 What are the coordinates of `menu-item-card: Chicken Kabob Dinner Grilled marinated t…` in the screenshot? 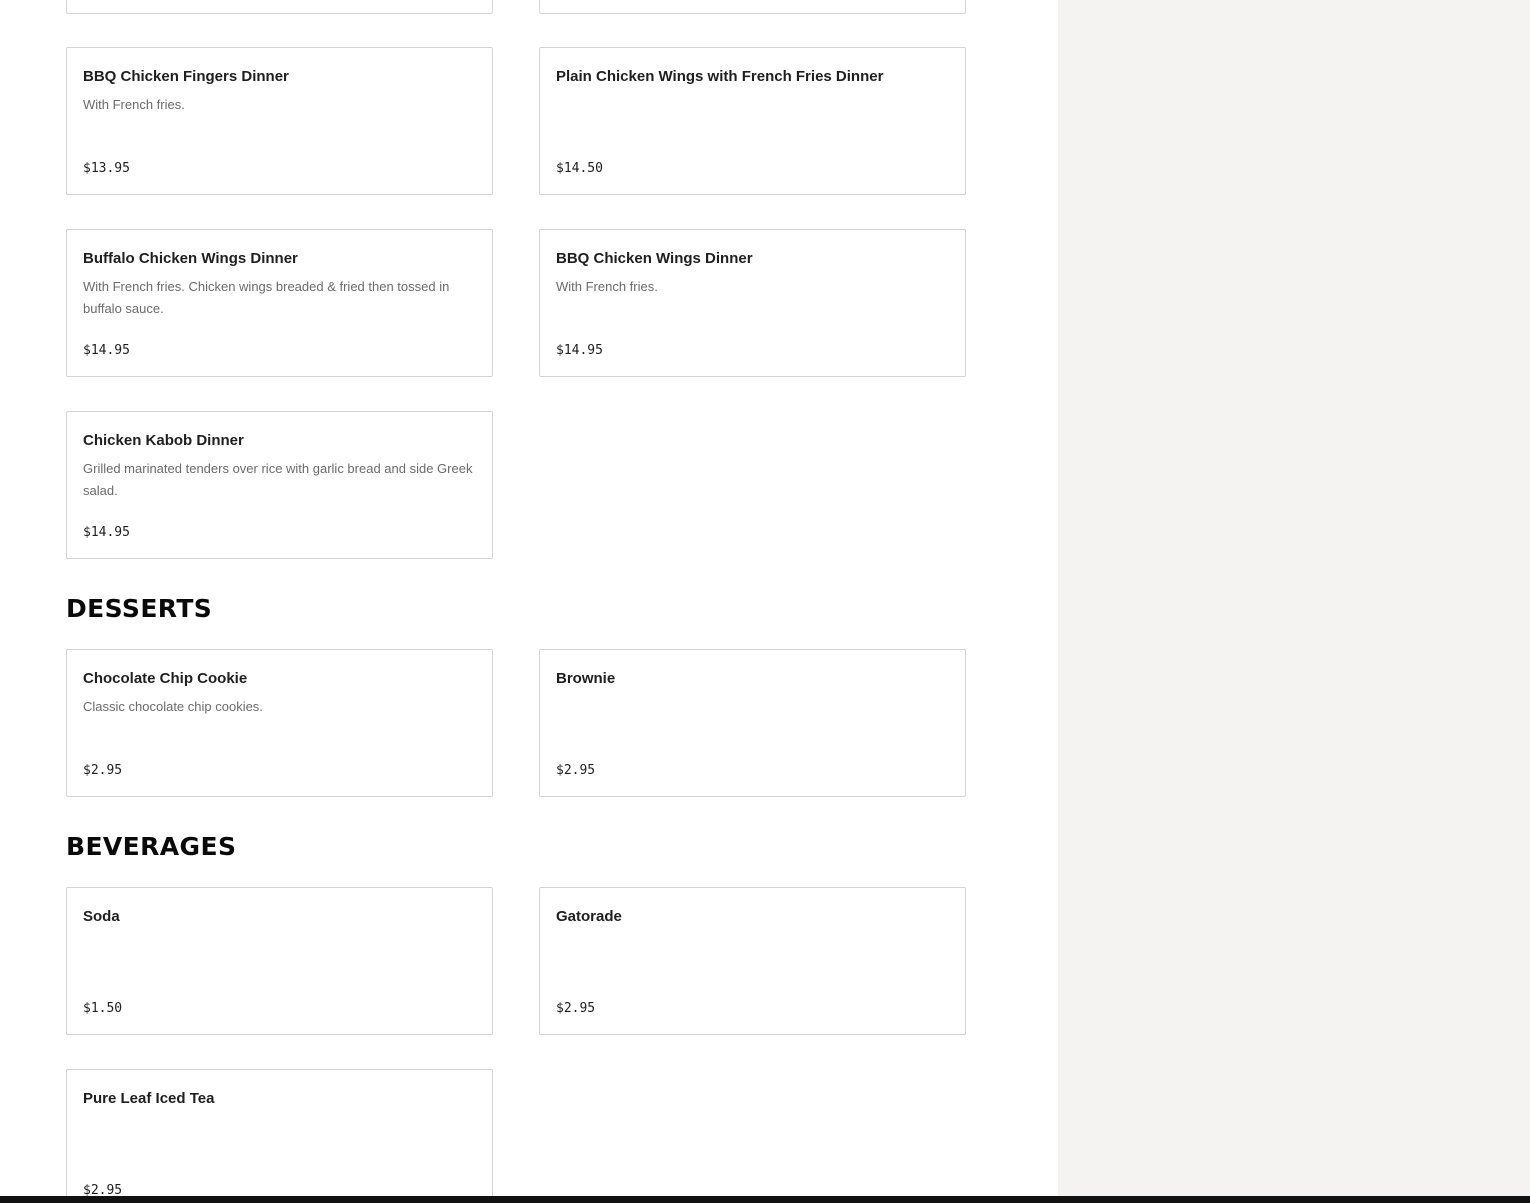 It's located at (279, 485).